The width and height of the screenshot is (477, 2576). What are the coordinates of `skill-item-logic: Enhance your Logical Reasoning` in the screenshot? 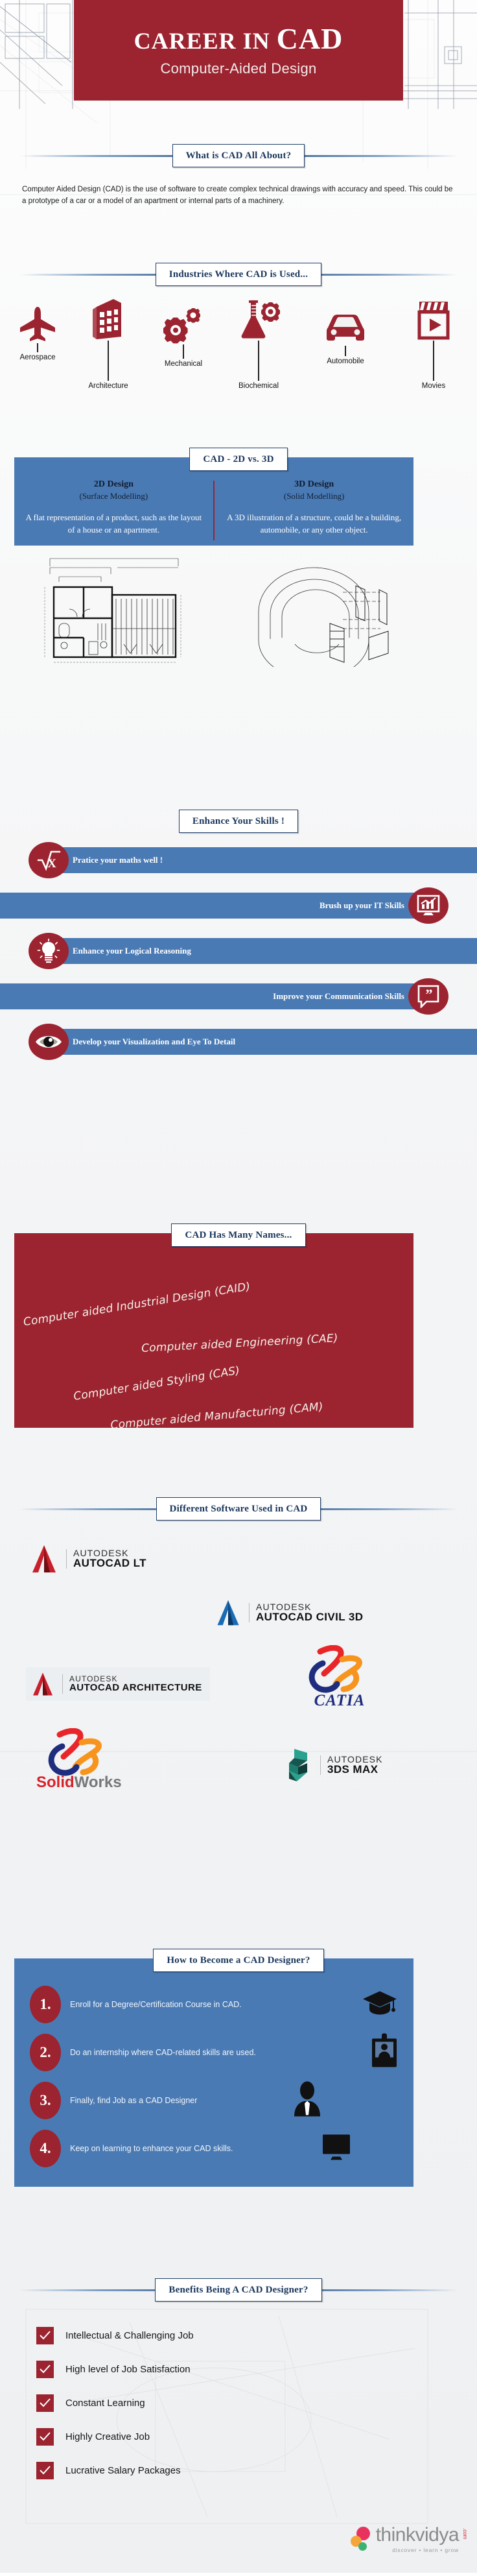 It's located at (238, 951).